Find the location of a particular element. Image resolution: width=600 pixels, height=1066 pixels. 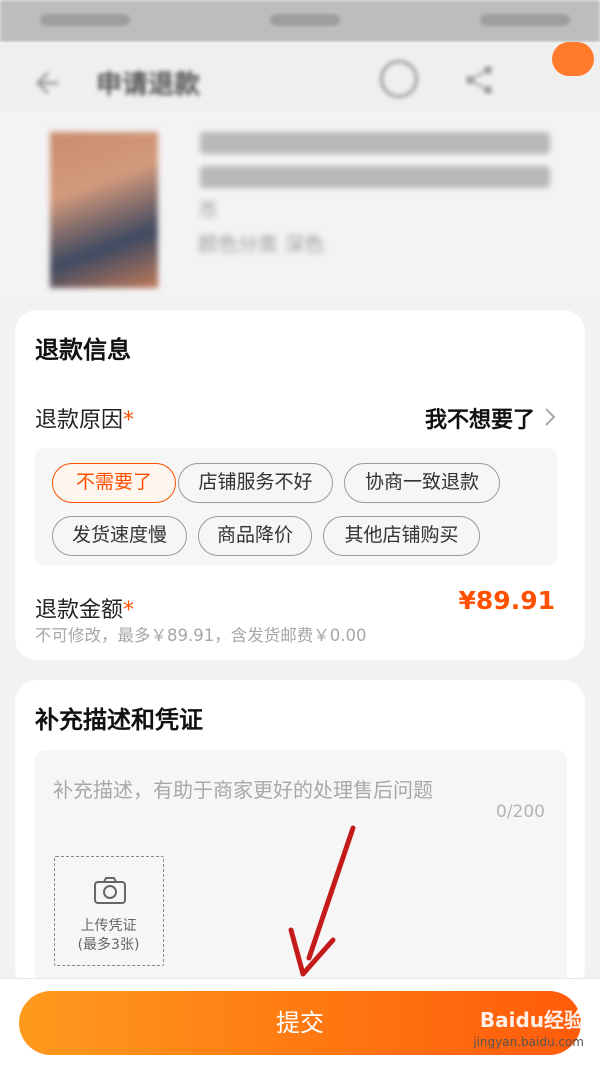

reason-chip-price-drop: 商品降价 is located at coordinates (255, 536).